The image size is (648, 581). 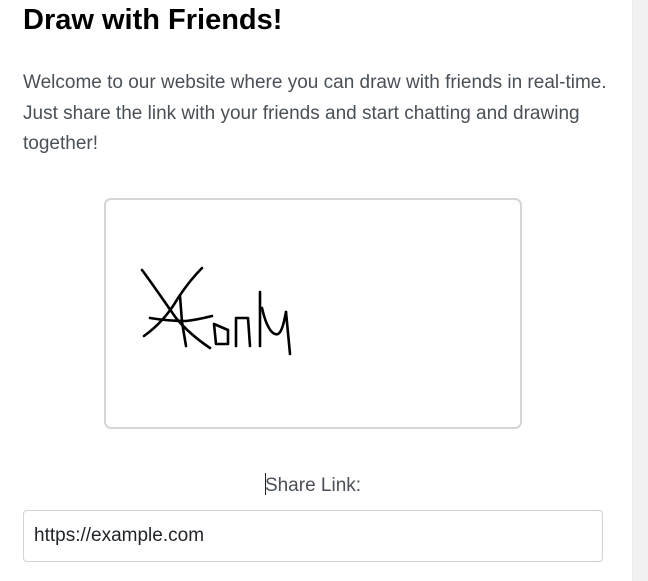 I want to click on share-link-label-text: Share Link:, so click(x=313, y=485).